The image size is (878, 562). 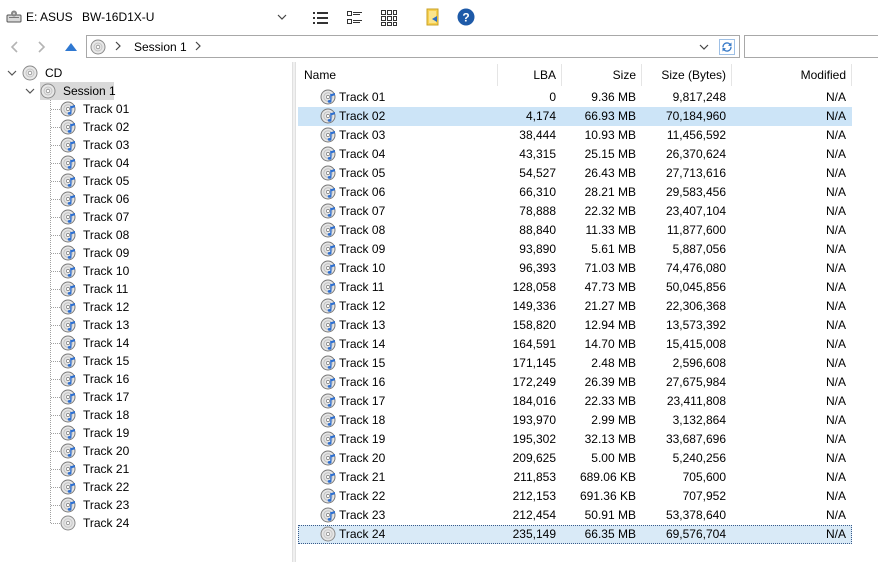 I want to click on breadcrumb-session: Session 1, so click(x=160, y=47).